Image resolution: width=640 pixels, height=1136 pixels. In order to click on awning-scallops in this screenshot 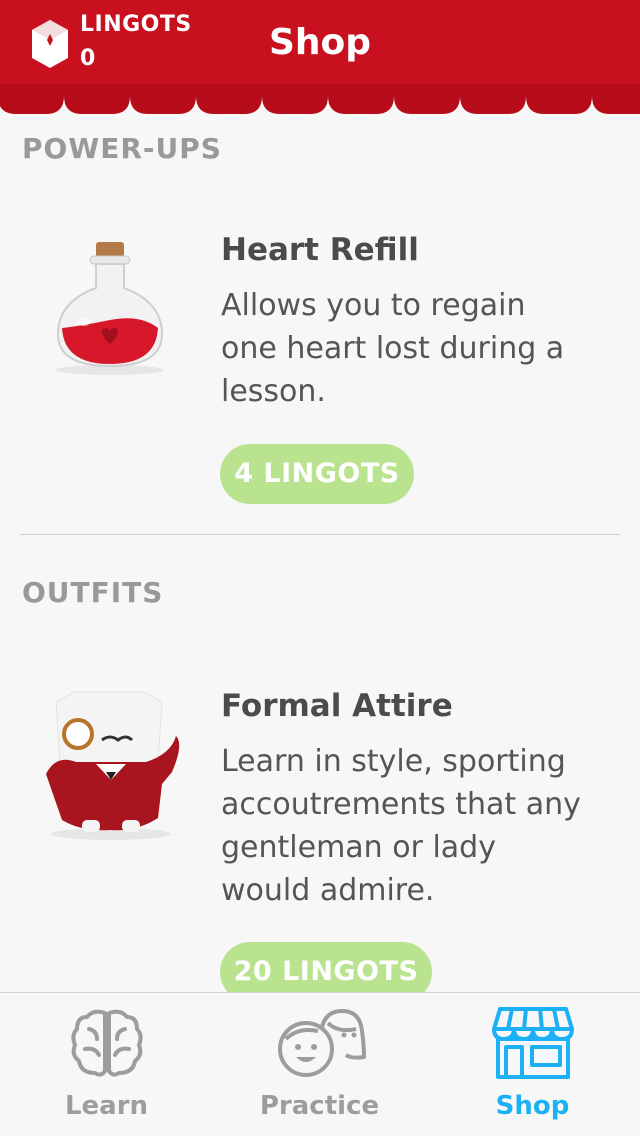, I will do `click(320, 99)`.